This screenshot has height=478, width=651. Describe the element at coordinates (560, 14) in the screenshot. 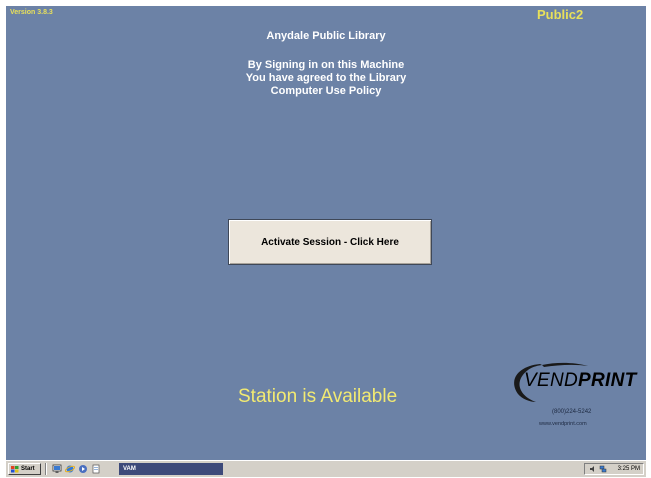

I see `station-id: Public2` at that location.